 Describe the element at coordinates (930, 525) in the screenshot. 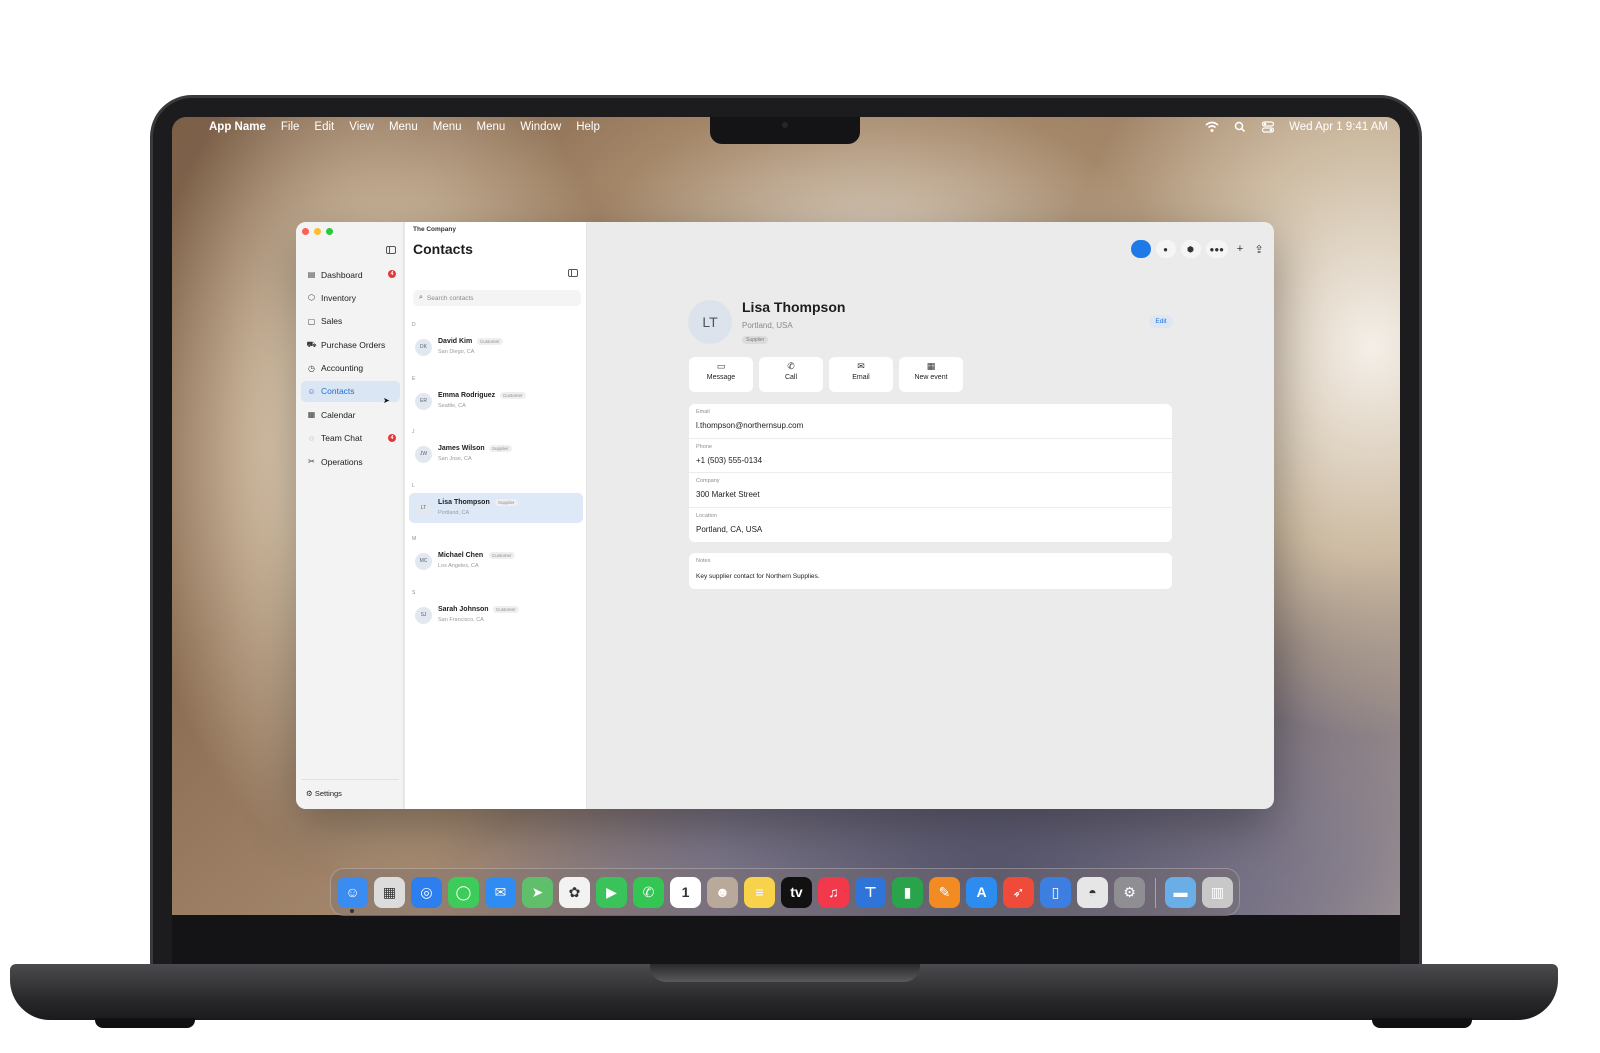

I see `location-row: Location Portland, CA, USA` at that location.